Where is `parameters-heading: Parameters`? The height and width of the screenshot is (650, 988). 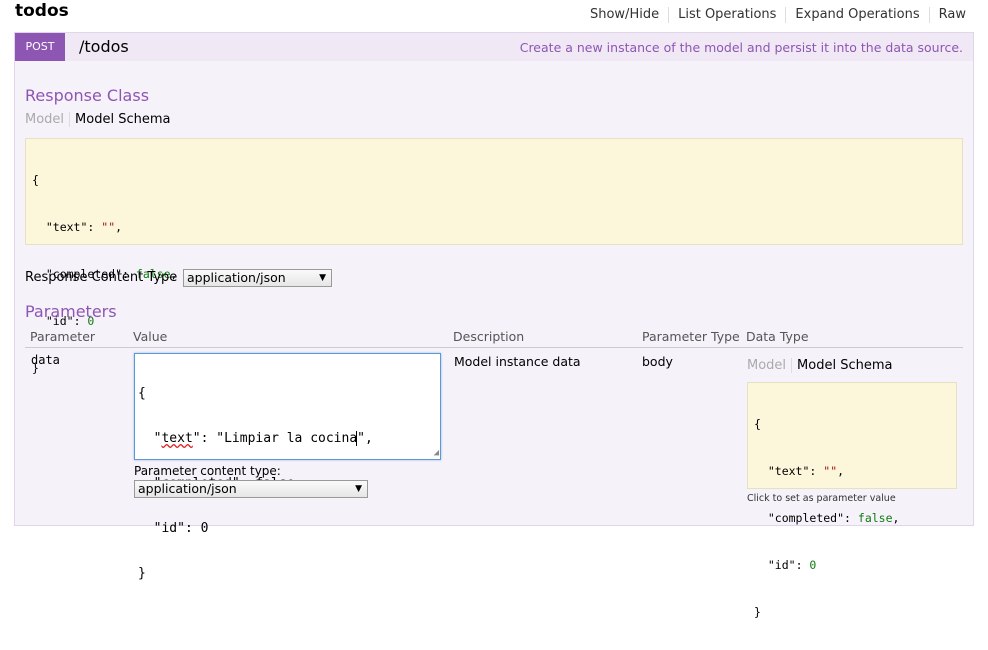
parameters-heading: Parameters is located at coordinates (71, 311).